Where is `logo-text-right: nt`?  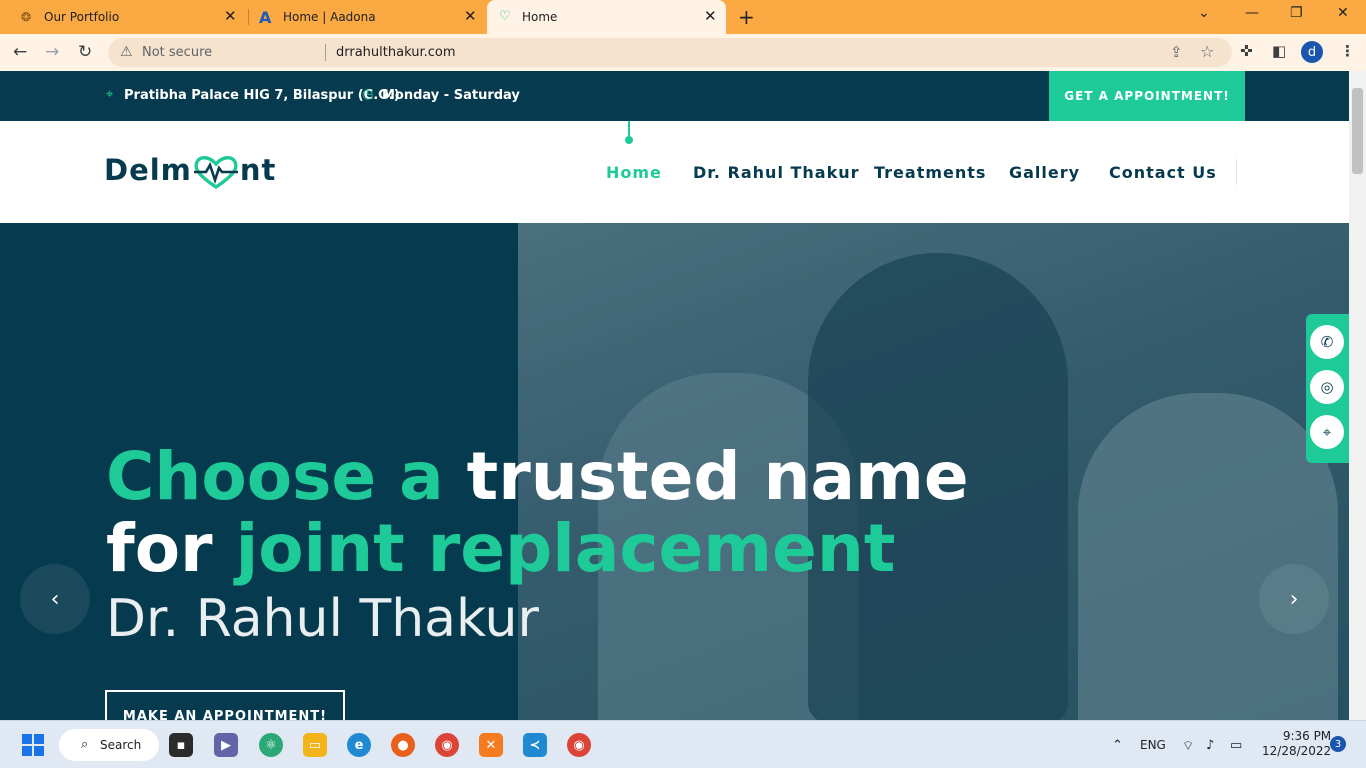
logo-text-right: nt is located at coordinates (258, 170).